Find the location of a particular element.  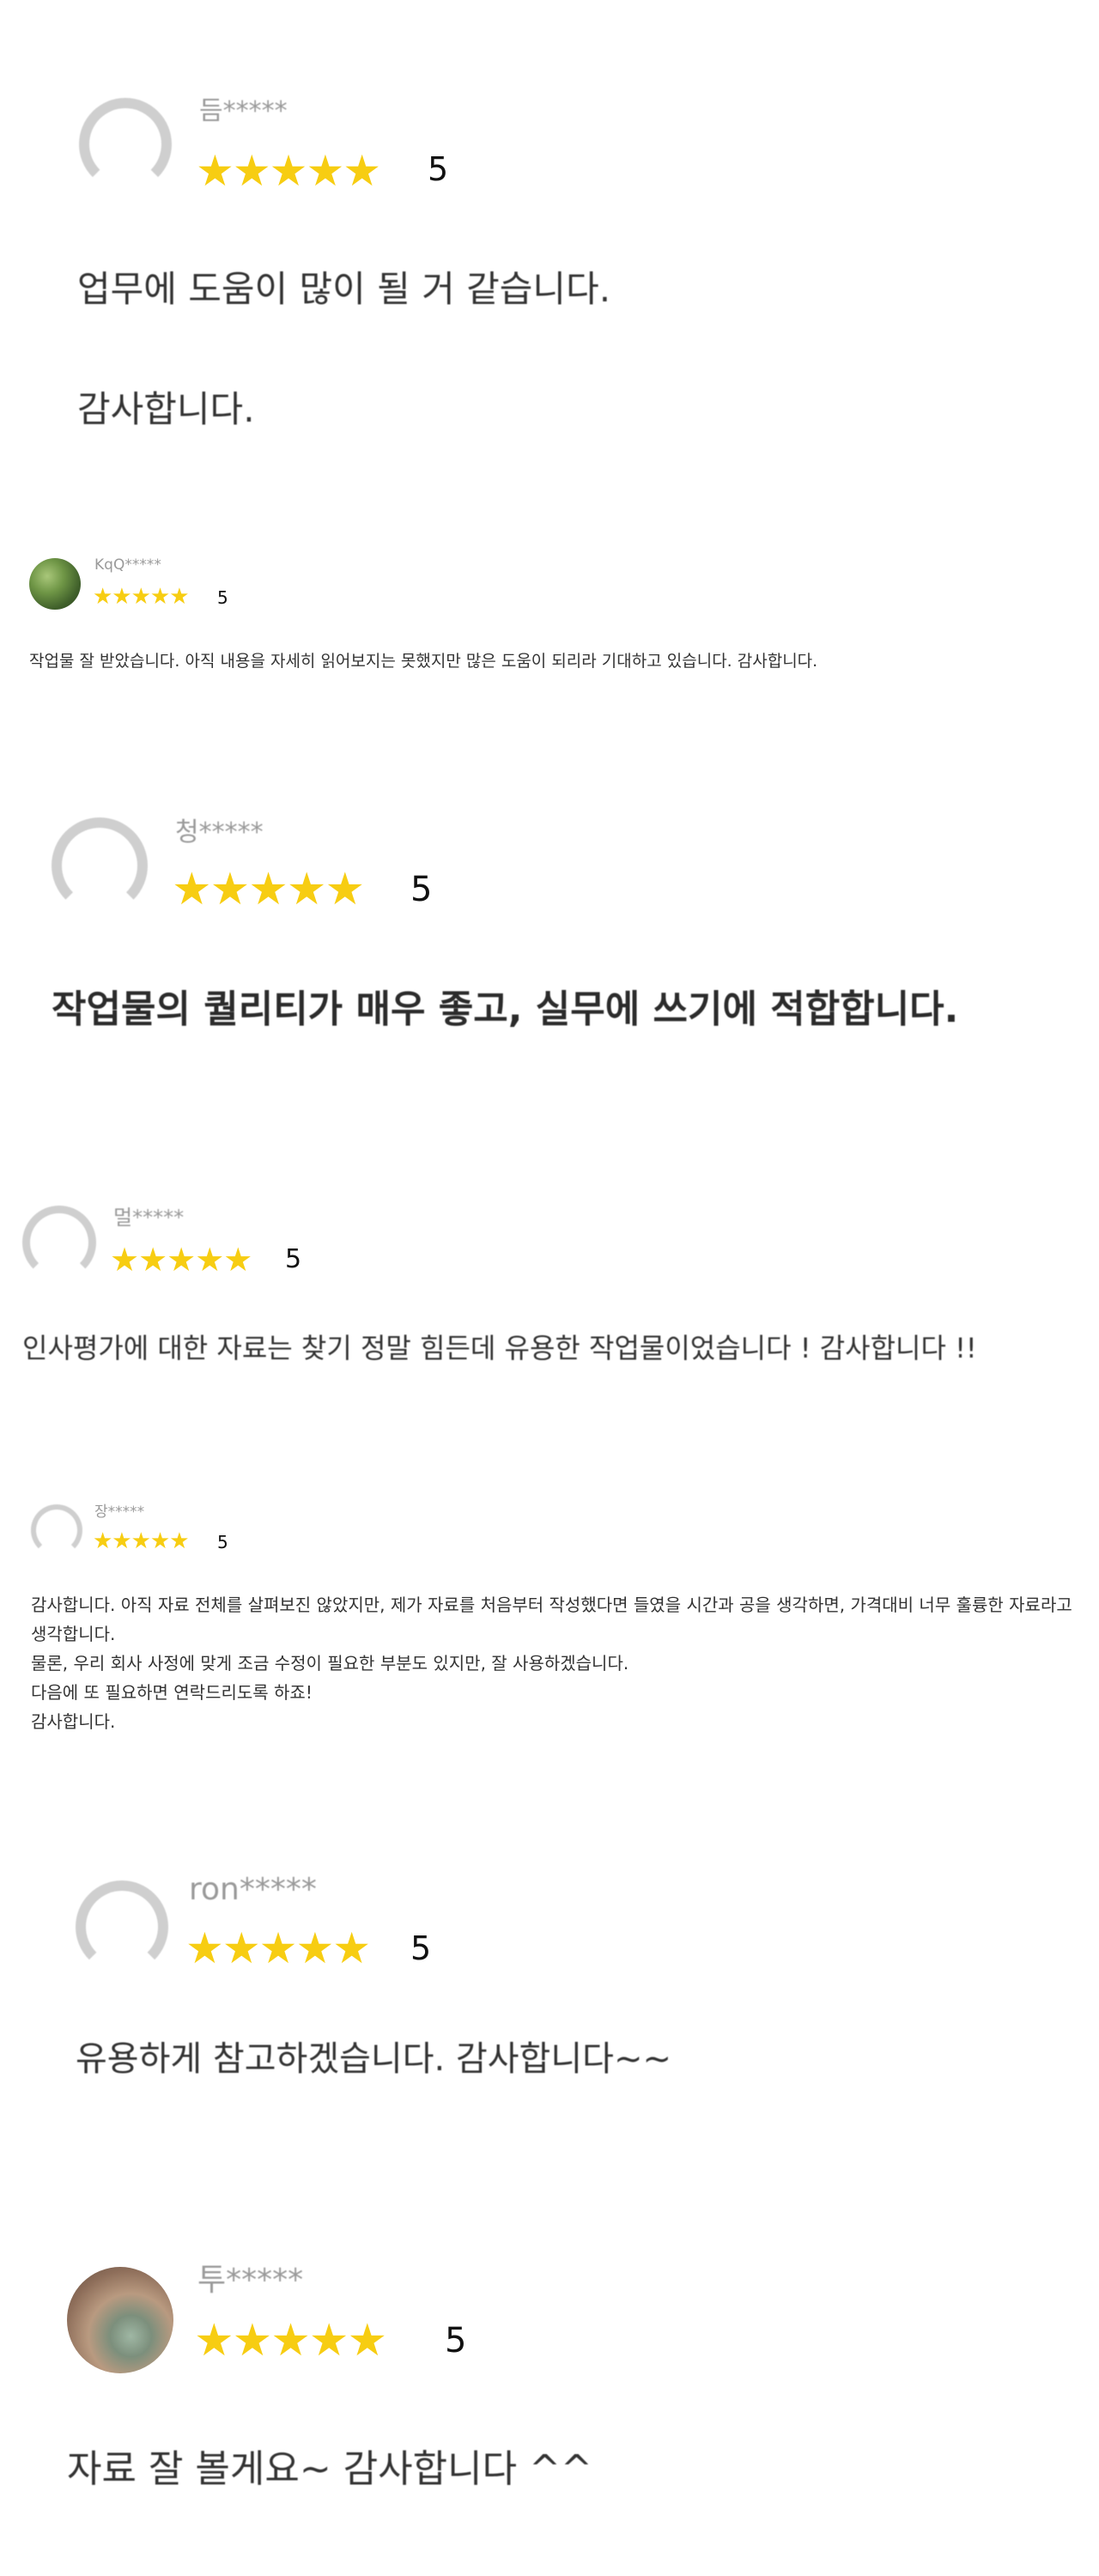

reviewer-name: KqQ***** is located at coordinates (127, 565).